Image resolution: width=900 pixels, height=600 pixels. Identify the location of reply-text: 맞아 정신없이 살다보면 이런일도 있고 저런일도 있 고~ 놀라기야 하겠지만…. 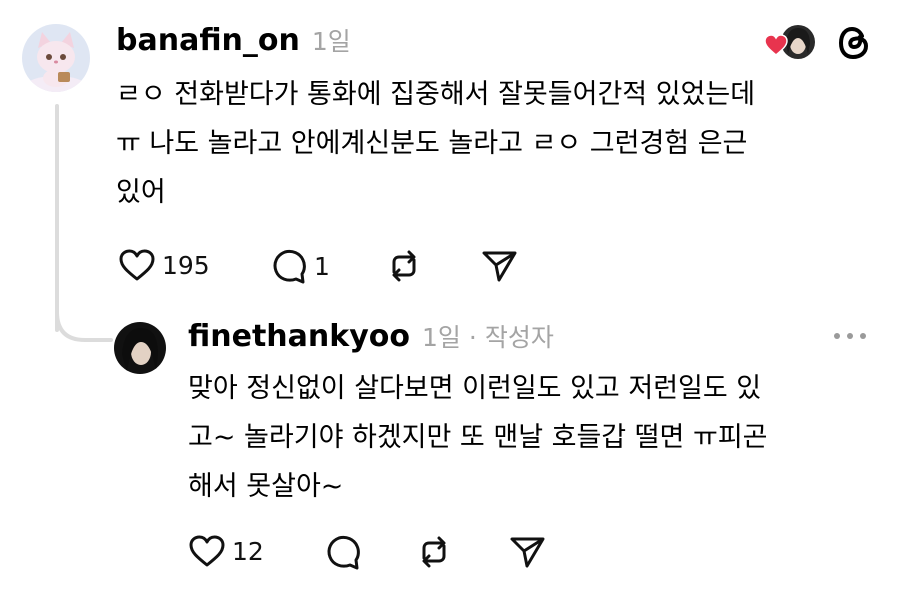
(478, 437).